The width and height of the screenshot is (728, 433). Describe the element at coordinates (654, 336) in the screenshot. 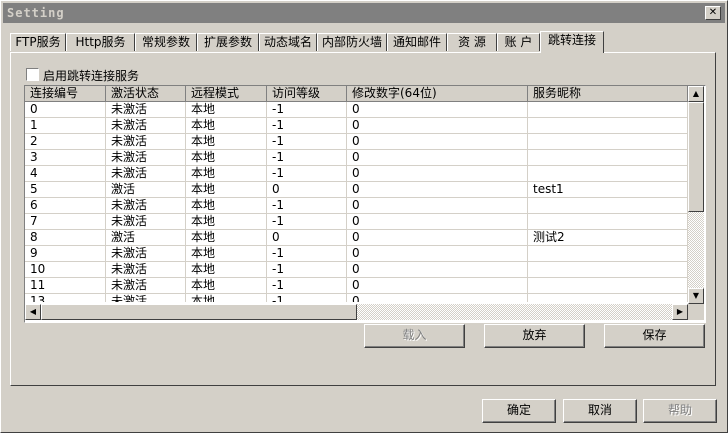

I see `save-button: 保存` at that location.